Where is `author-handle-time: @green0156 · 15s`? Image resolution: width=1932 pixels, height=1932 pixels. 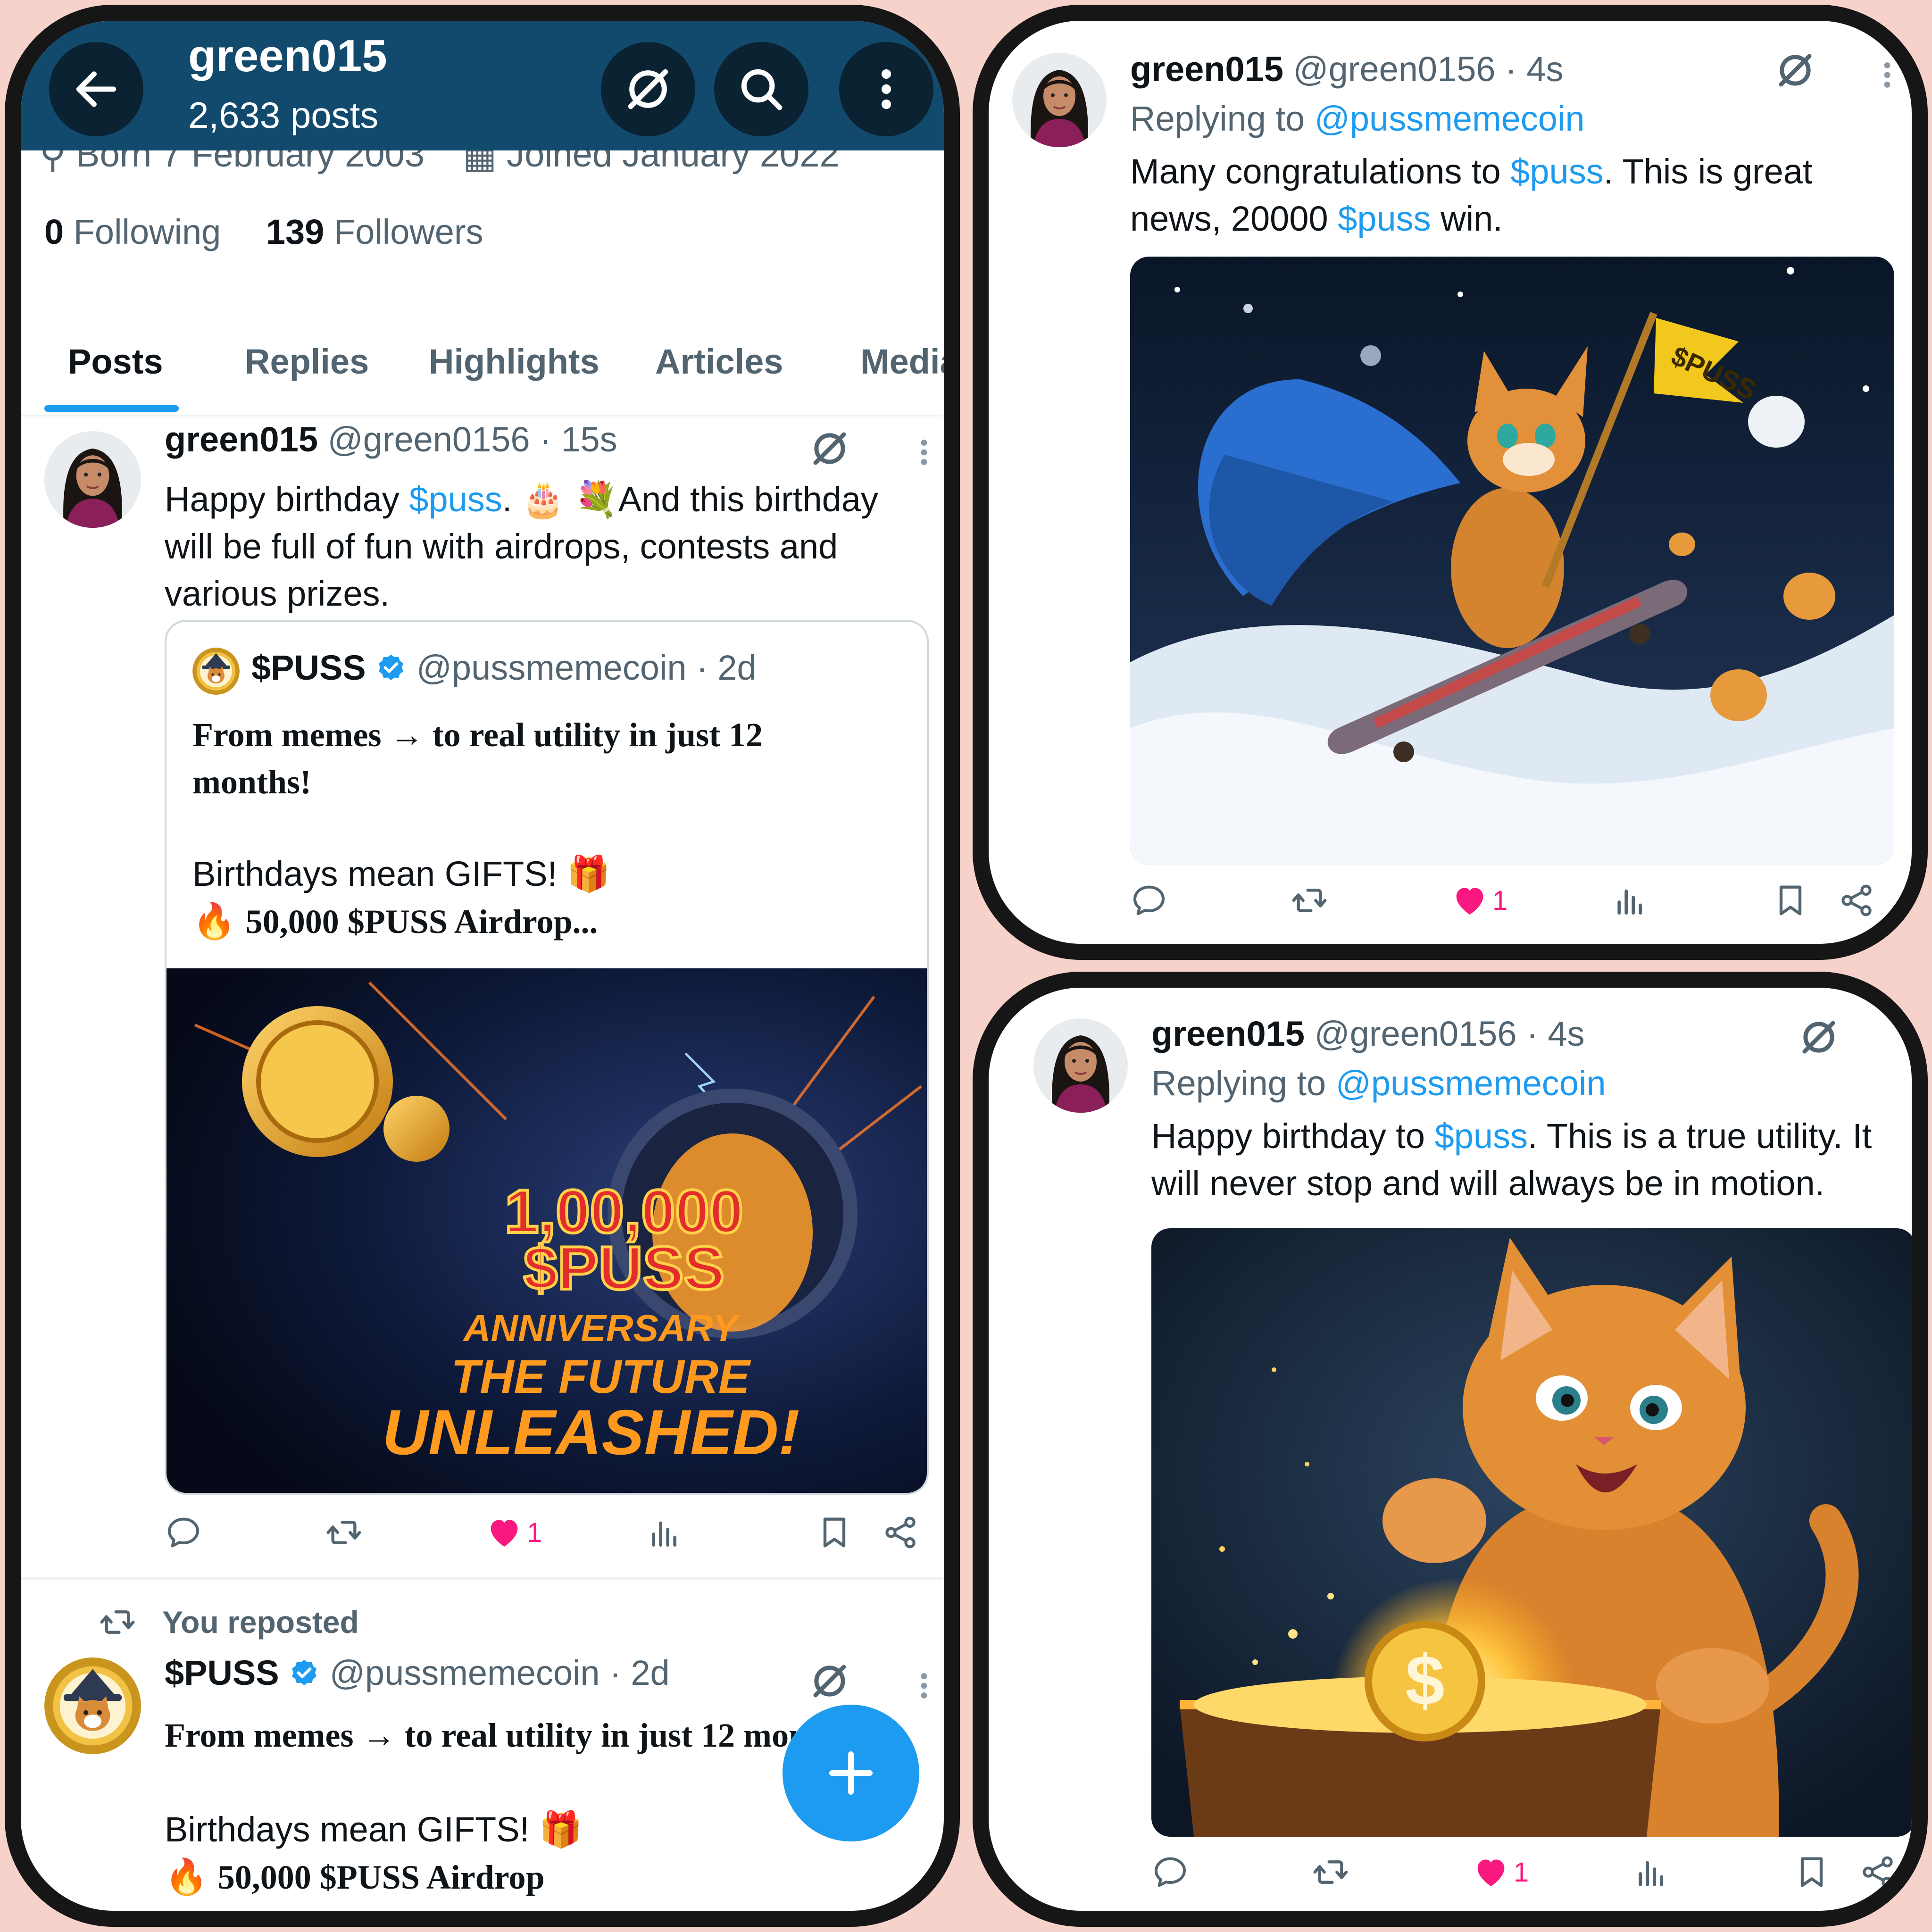 author-handle-time: @green0156 · 15s is located at coordinates (472, 440).